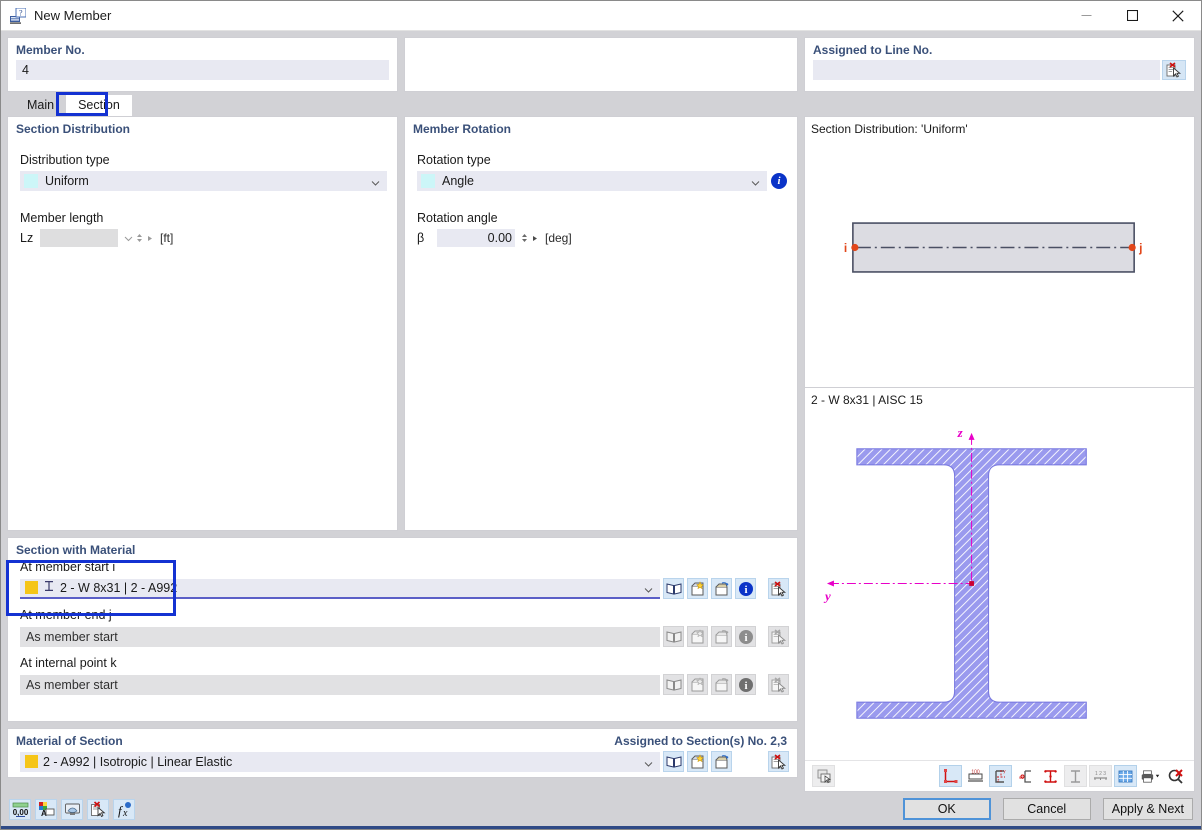 The image size is (1202, 830). Describe the element at coordinates (340, 588) in the screenshot. I see `section-start-select: 2 - W 8x31 | 2 - A992` at that location.